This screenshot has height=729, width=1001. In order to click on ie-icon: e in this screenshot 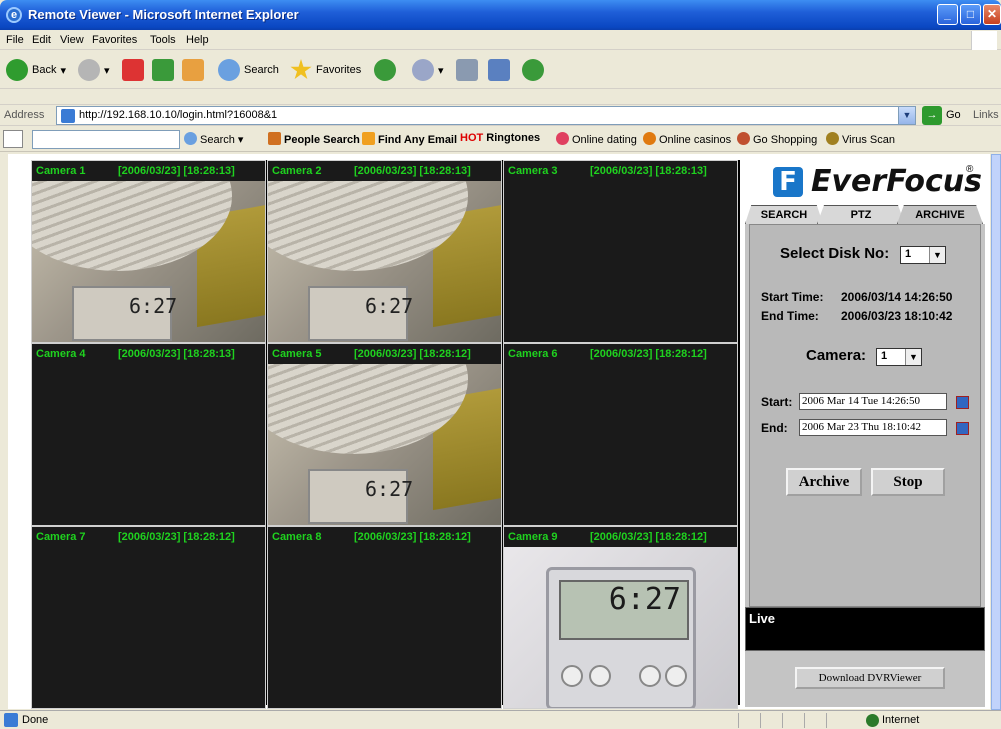, I will do `click(14, 15)`.